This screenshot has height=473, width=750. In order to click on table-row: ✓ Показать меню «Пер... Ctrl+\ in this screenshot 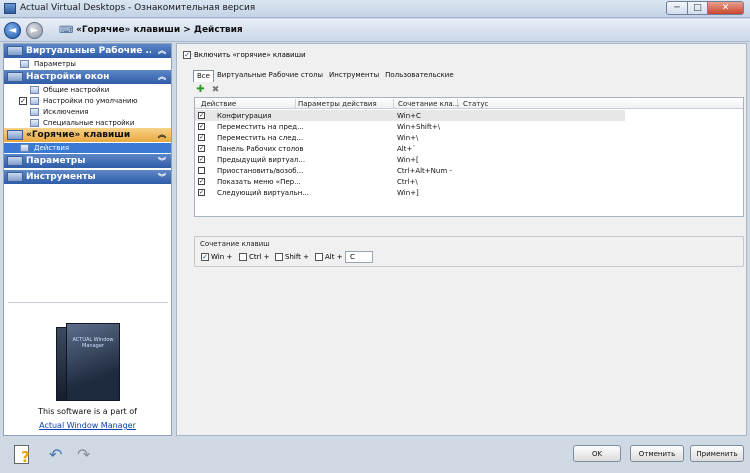, I will do `click(410, 181)`.